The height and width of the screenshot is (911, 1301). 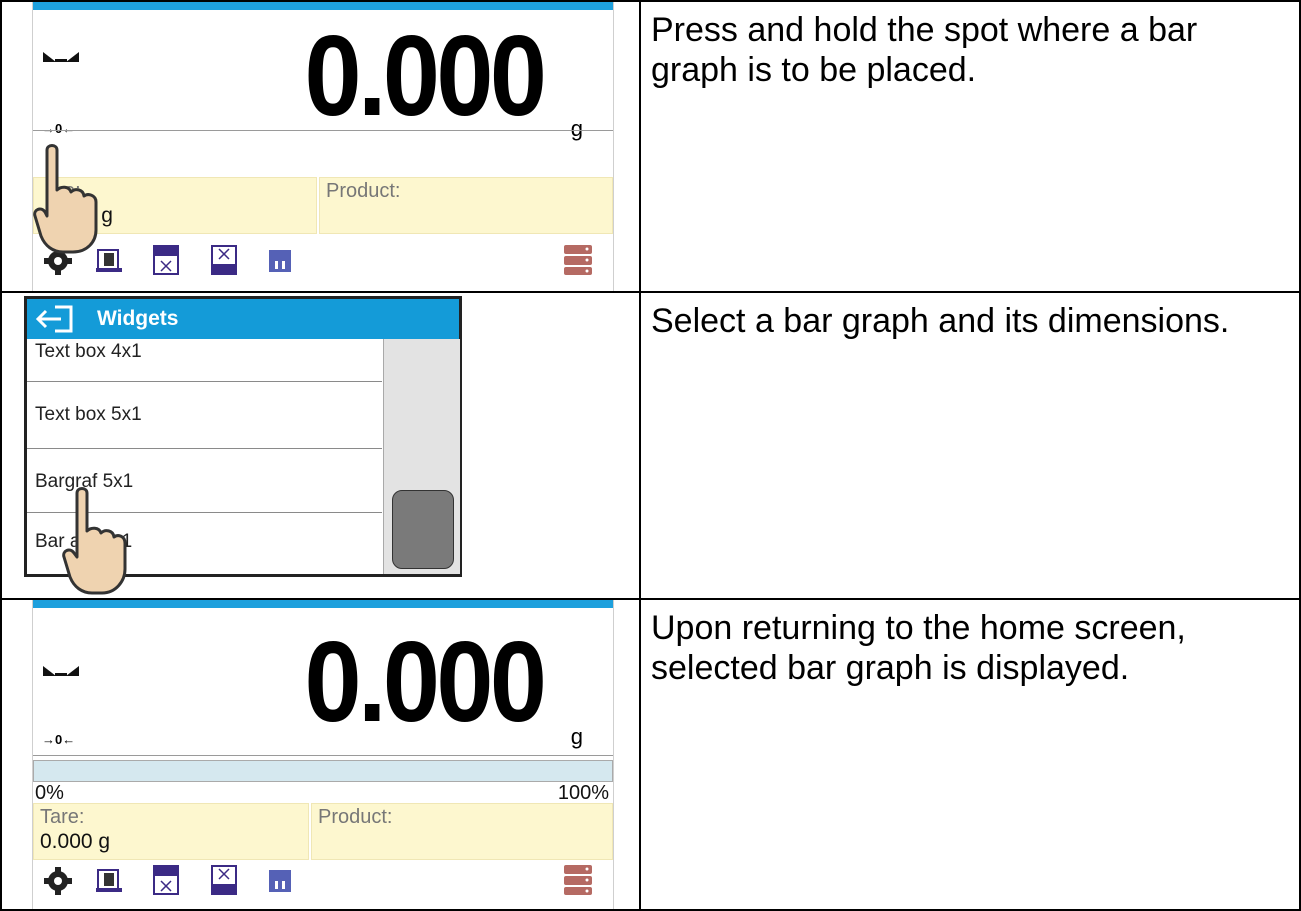 What do you see at coordinates (49, 793) in the screenshot?
I see `bar-graph-min: 0%` at bounding box center [49, 793].